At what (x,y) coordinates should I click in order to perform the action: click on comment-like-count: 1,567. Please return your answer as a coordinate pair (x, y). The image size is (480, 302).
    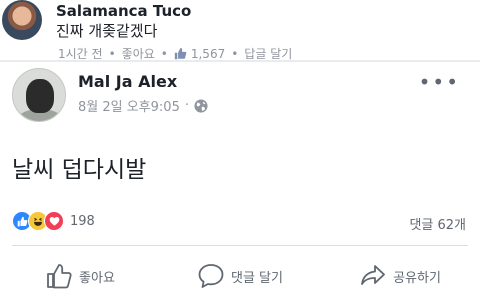
    Looking at the image, I should click on (199, 54).